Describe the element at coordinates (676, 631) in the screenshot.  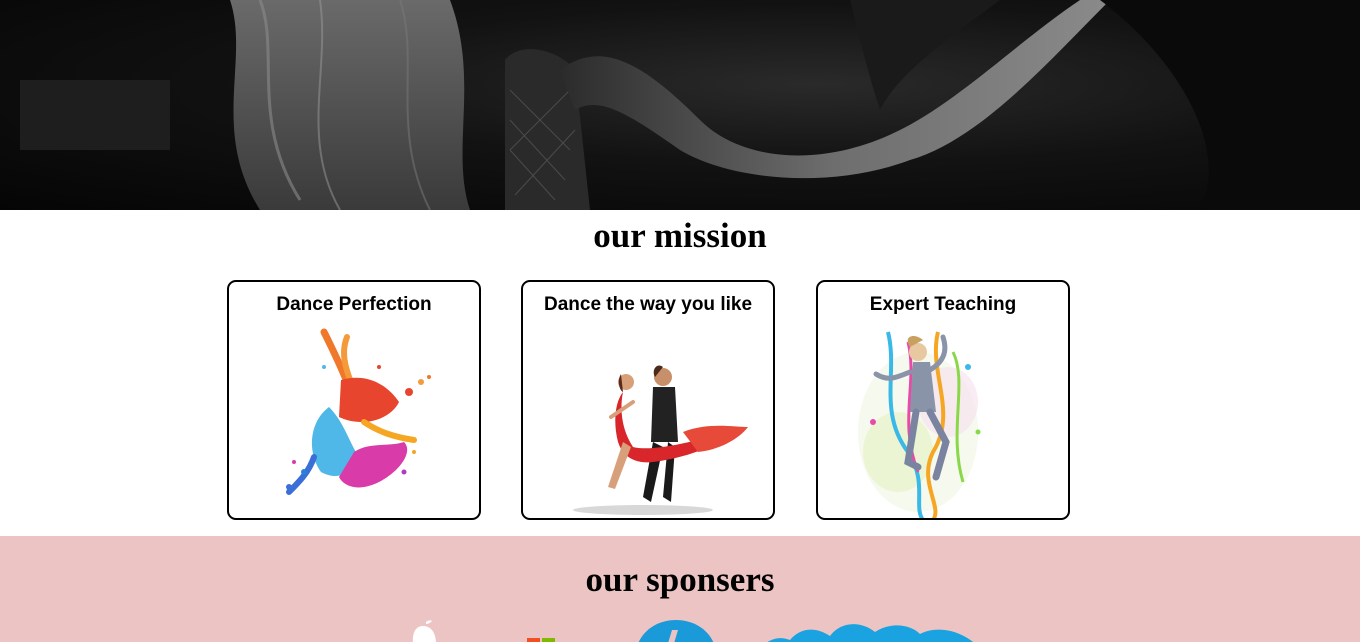
I see `hp-logo-icon` at that location.